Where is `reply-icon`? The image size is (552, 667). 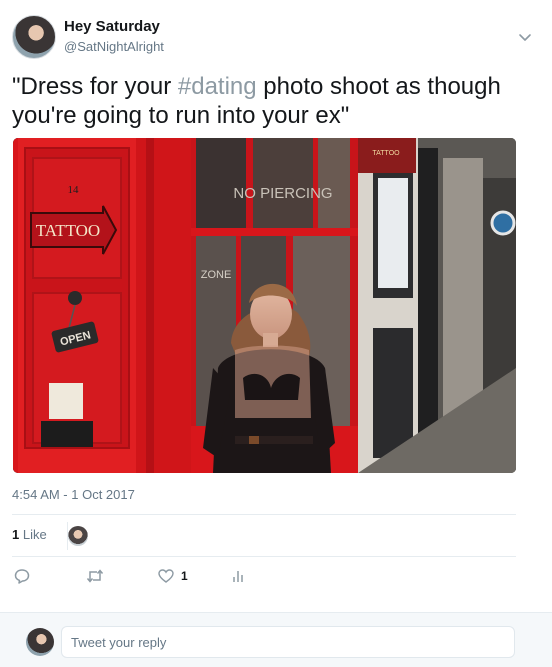 reply-icon is located at coordinates (22, 576).